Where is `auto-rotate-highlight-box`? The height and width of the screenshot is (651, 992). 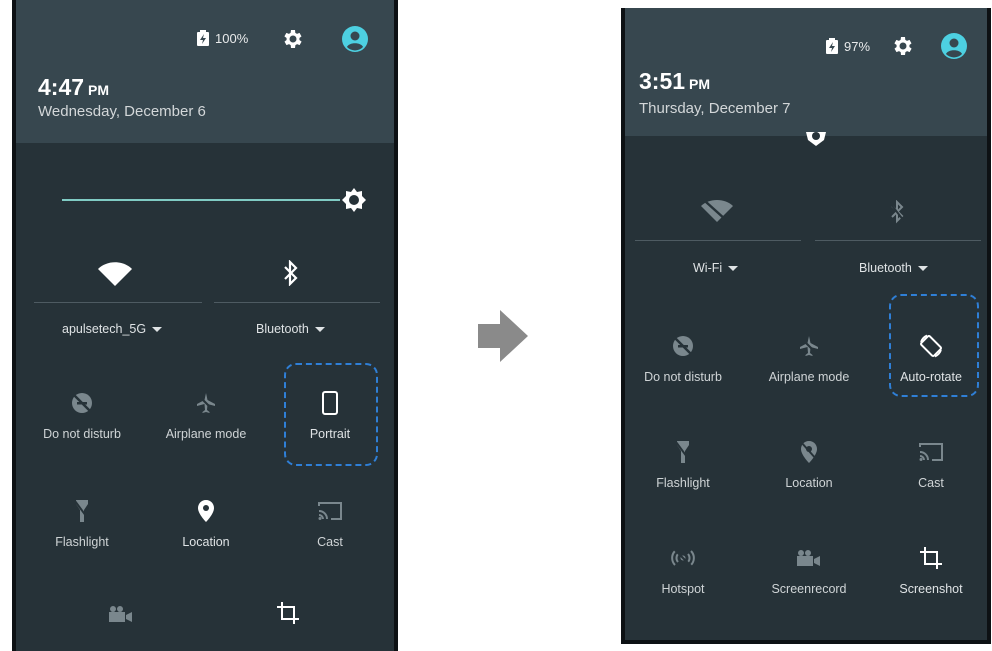
auto-rotate-highlight-box is located at coordinates (934, 345).